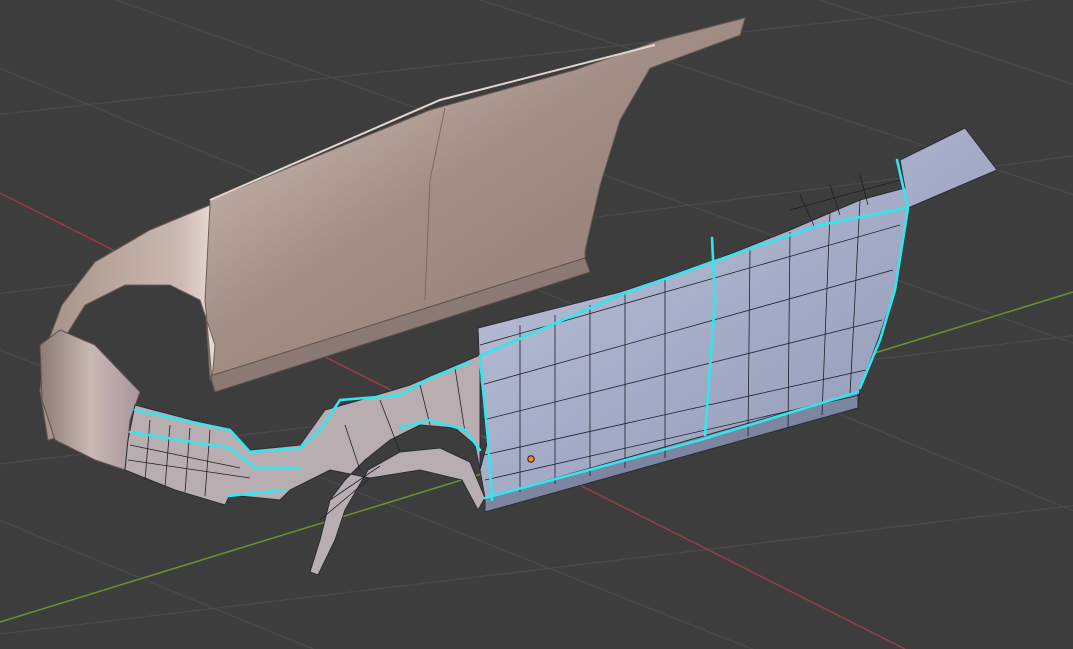 The image size is (1073, 649). What do you see at coordinates (90, 400) in the screenshot?
I see `reference-front-bumper` at bounding box center [90, 400].